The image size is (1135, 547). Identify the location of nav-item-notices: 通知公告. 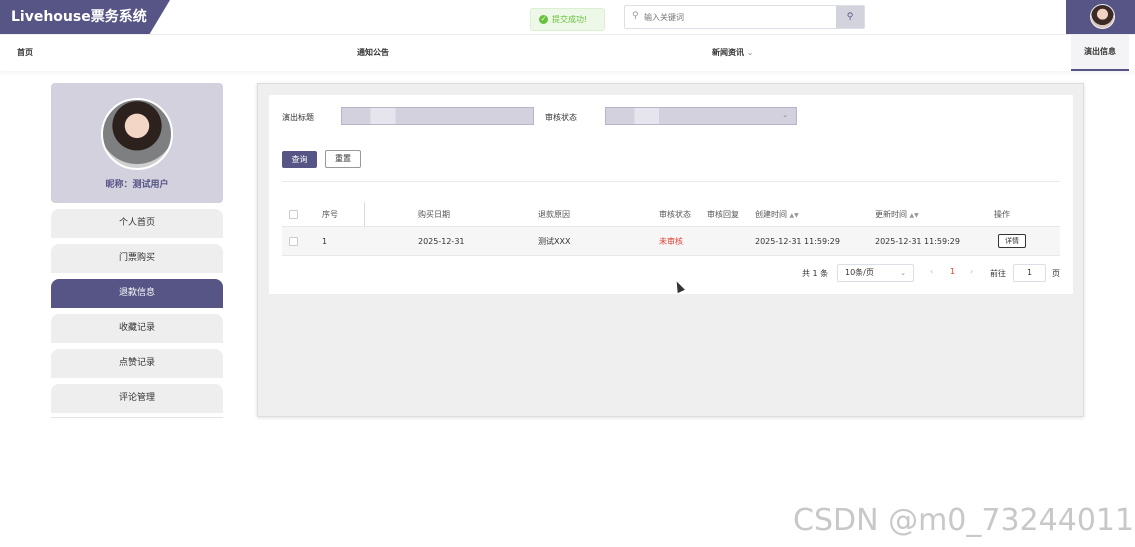
(373, 52).